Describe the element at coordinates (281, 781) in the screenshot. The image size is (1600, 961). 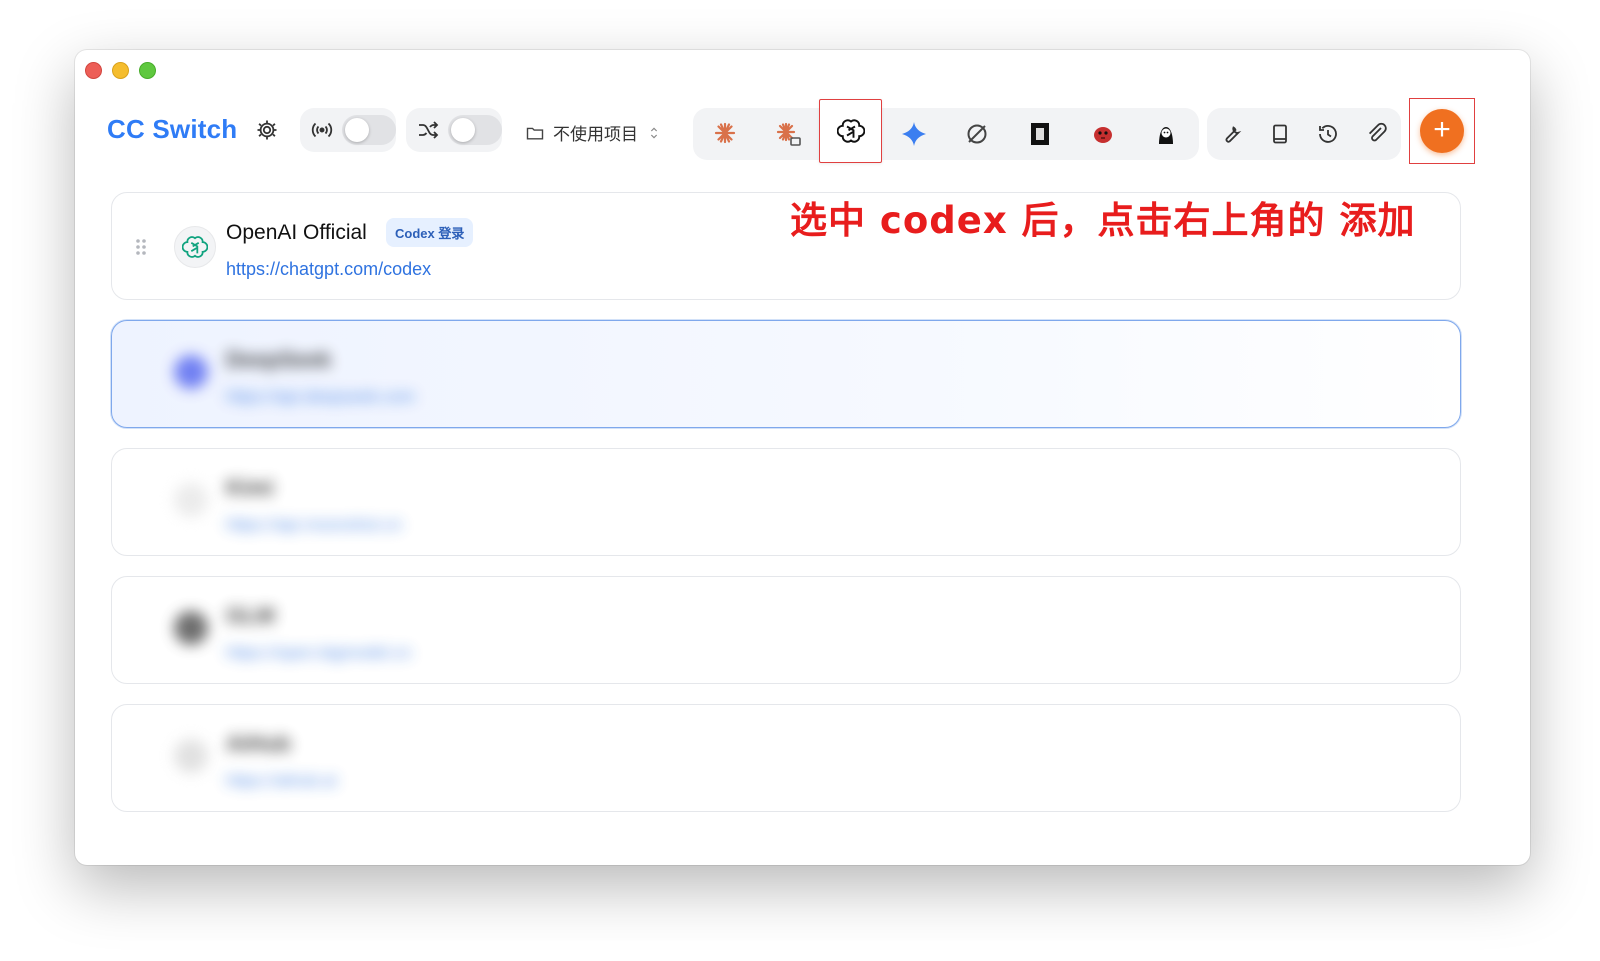
I see `provider-url-link: https://aihub.ai` at that location.